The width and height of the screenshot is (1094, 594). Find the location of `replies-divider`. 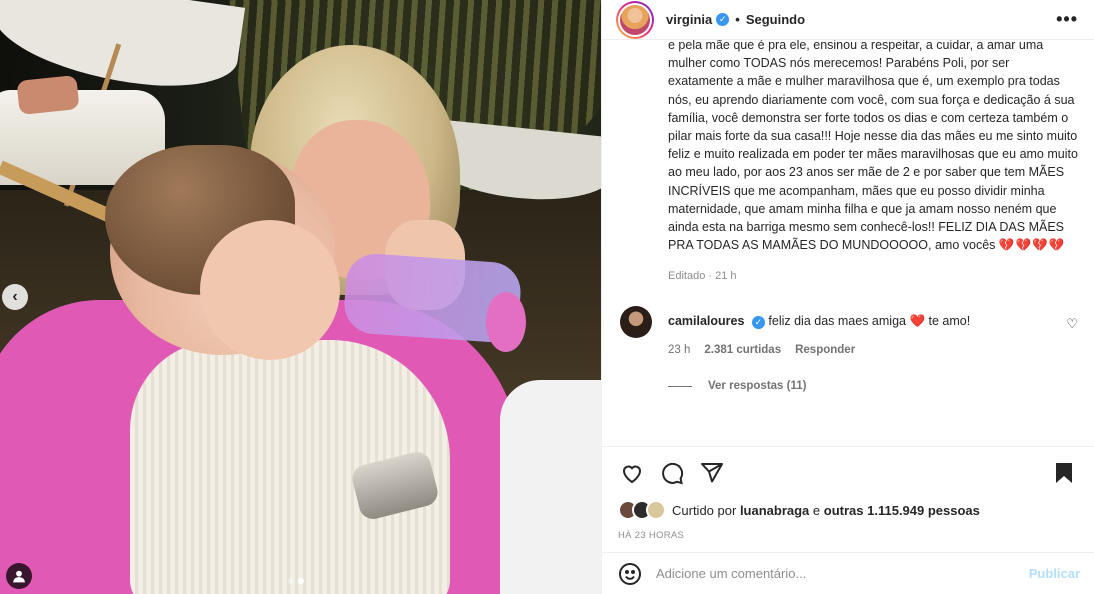

replies-divider is located at coordinates (680, 386).